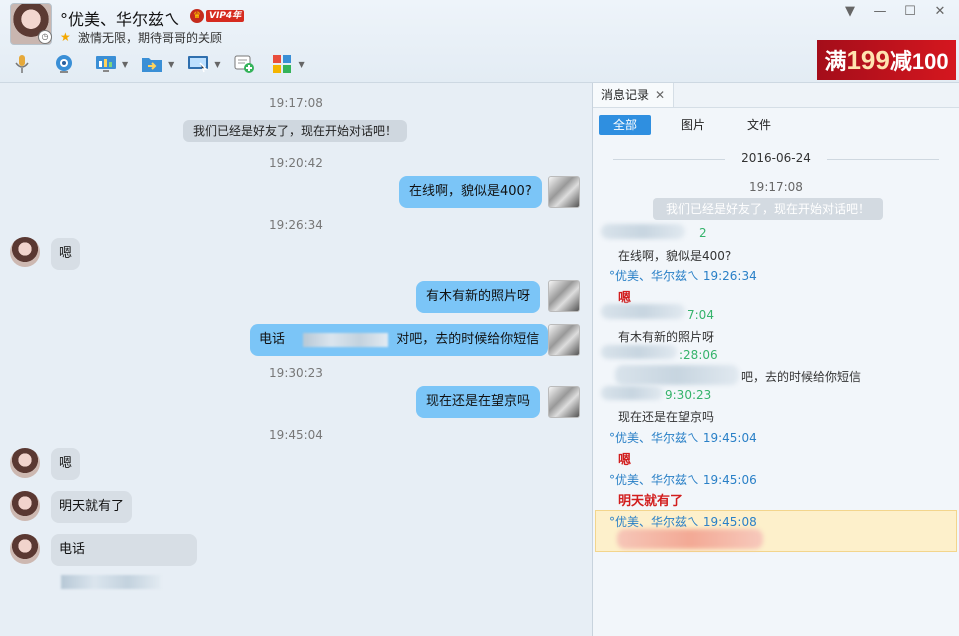  I want to click on history-date-separator: 2016-06-24, so click(776, 158).